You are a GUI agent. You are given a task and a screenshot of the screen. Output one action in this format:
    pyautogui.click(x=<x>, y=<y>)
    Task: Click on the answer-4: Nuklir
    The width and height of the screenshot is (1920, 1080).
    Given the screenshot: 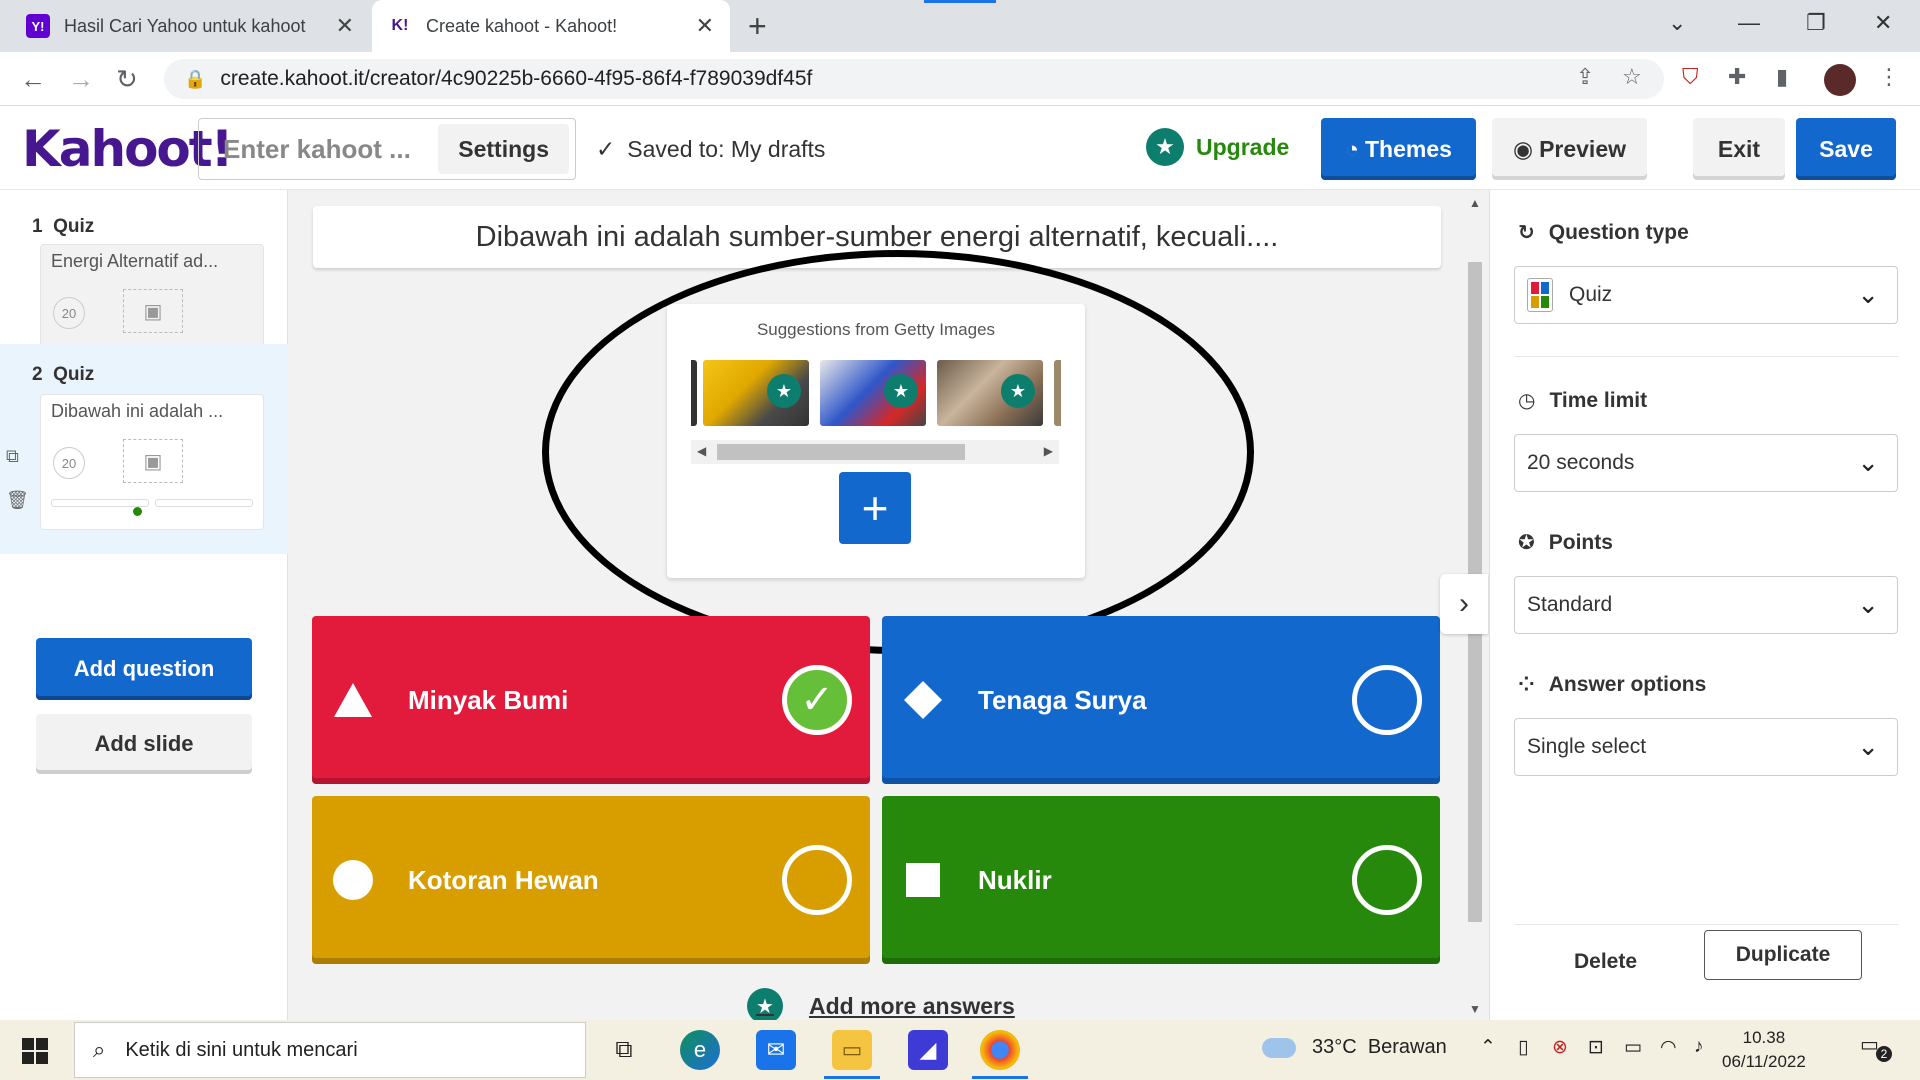 What is the action you would take?
    pyautogui.click(x=1161, y=880)
    